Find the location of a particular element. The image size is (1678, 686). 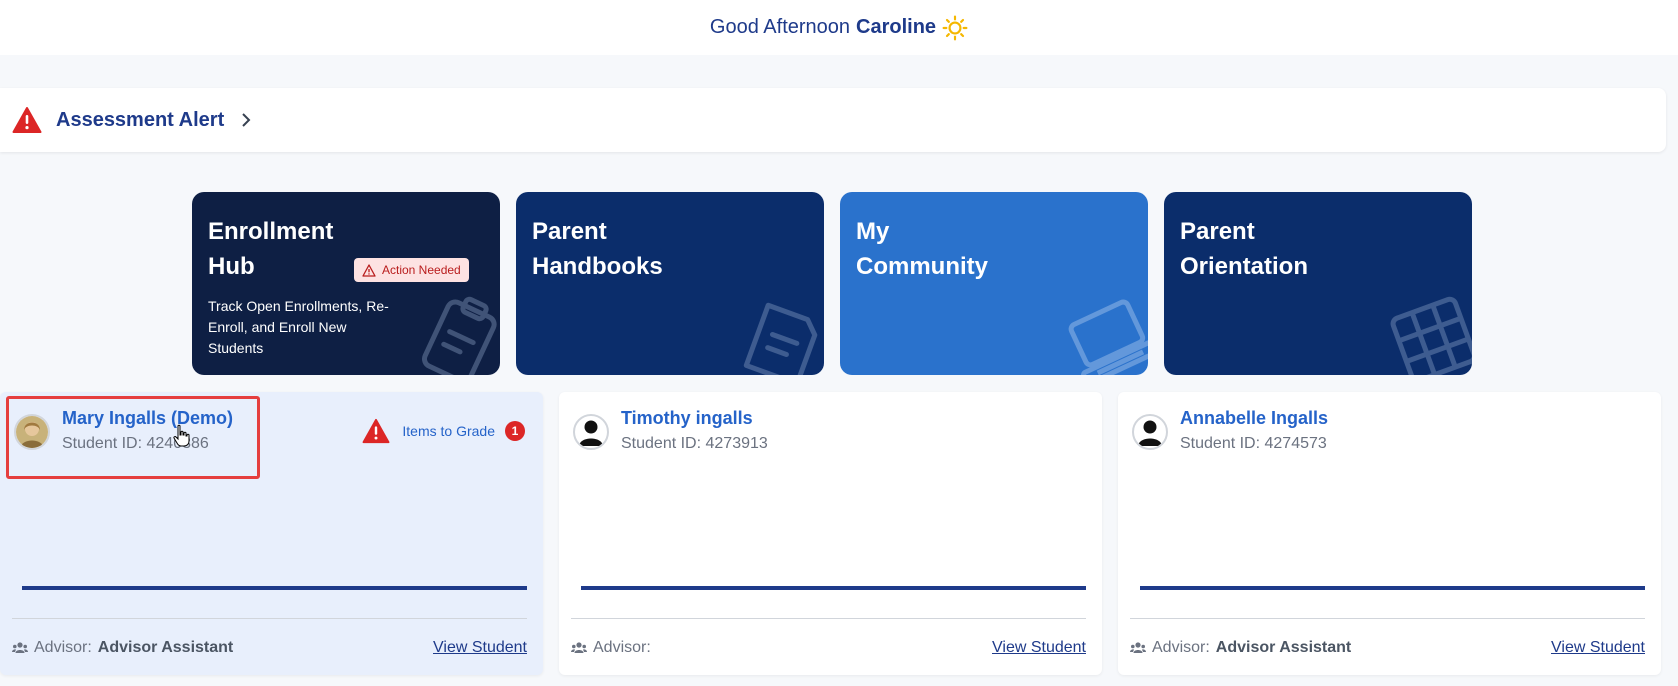

student-id: Student ID: 4273913 is located at coordinates (694, 443).